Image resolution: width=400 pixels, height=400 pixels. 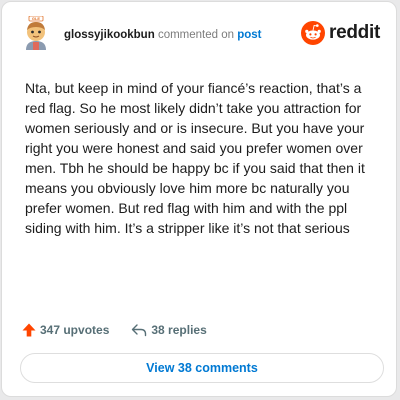 I want to click on upvotes-count: 347 upvotes, so click(x=75, y=330).